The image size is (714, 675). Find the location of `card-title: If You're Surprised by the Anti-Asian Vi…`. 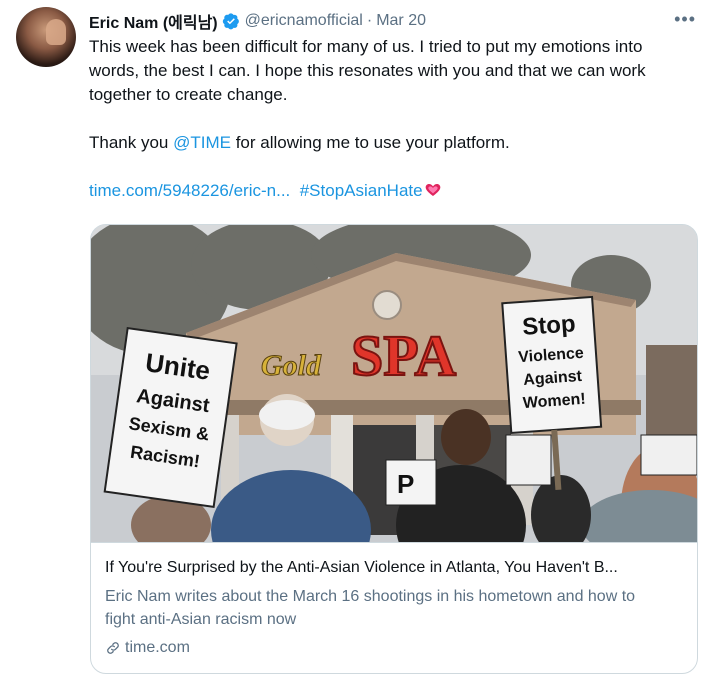

card-title: If You're Surprised by the Anti-Asian Vi… is located at coordinates (361, 567).